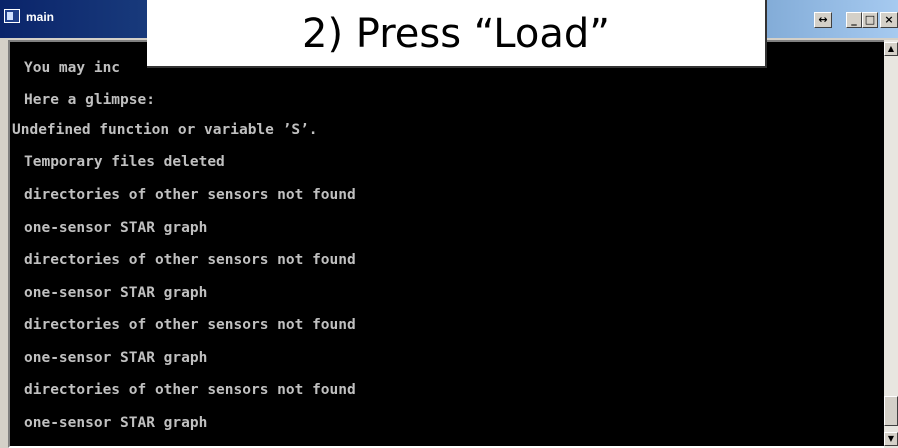  Describe the element at coordinates (870, 20) in the screenshot. I see `maximize-button: □` at that location.